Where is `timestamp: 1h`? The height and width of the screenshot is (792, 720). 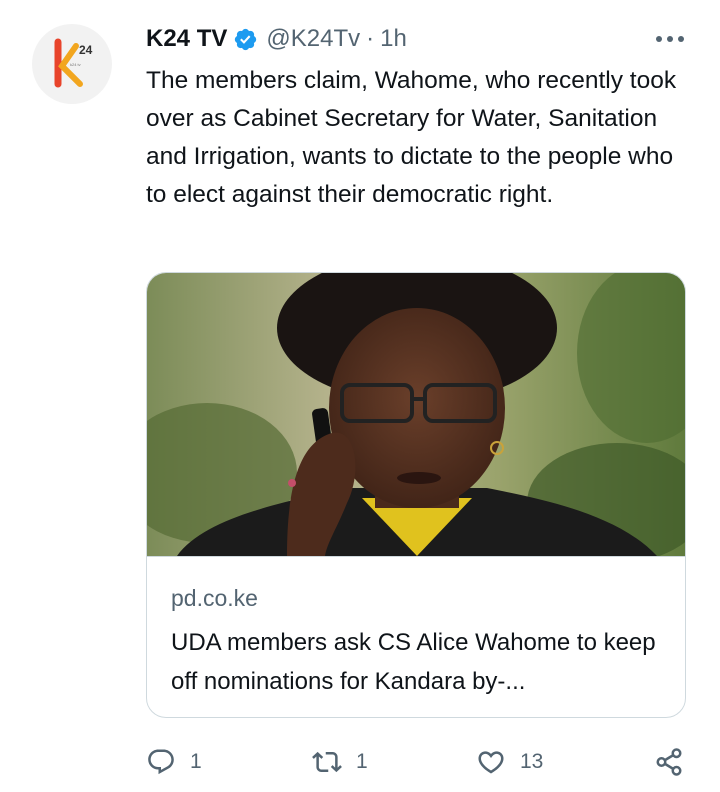
timestamp: 1h is located at coordinates (393, 39).